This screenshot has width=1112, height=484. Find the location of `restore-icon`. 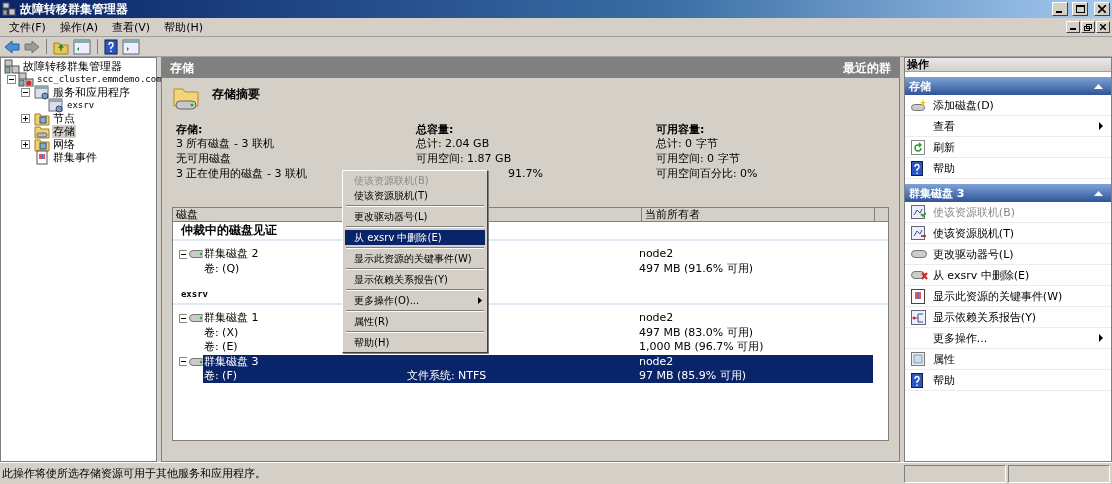

restore-icon is located at coordinates (1088, 27).